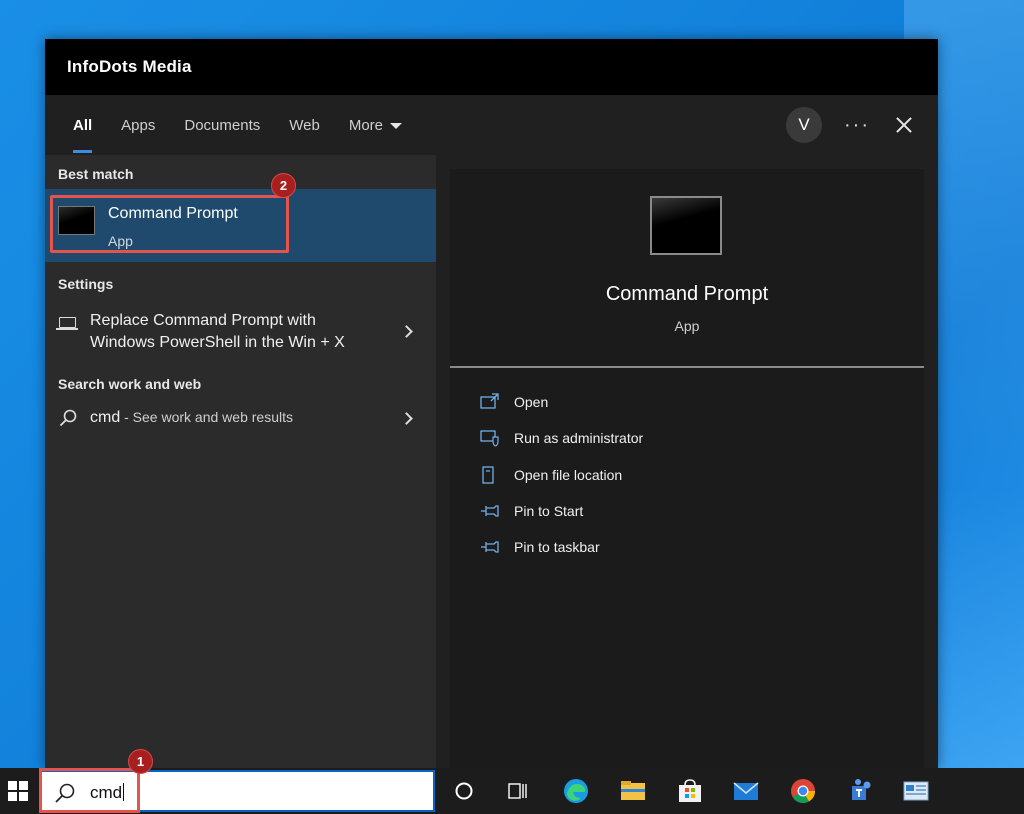 The image size is (1024, 814). Describe the element at coordinates (686, 225) in the screenshot. I see `command-prompt-large-icon` at that location.